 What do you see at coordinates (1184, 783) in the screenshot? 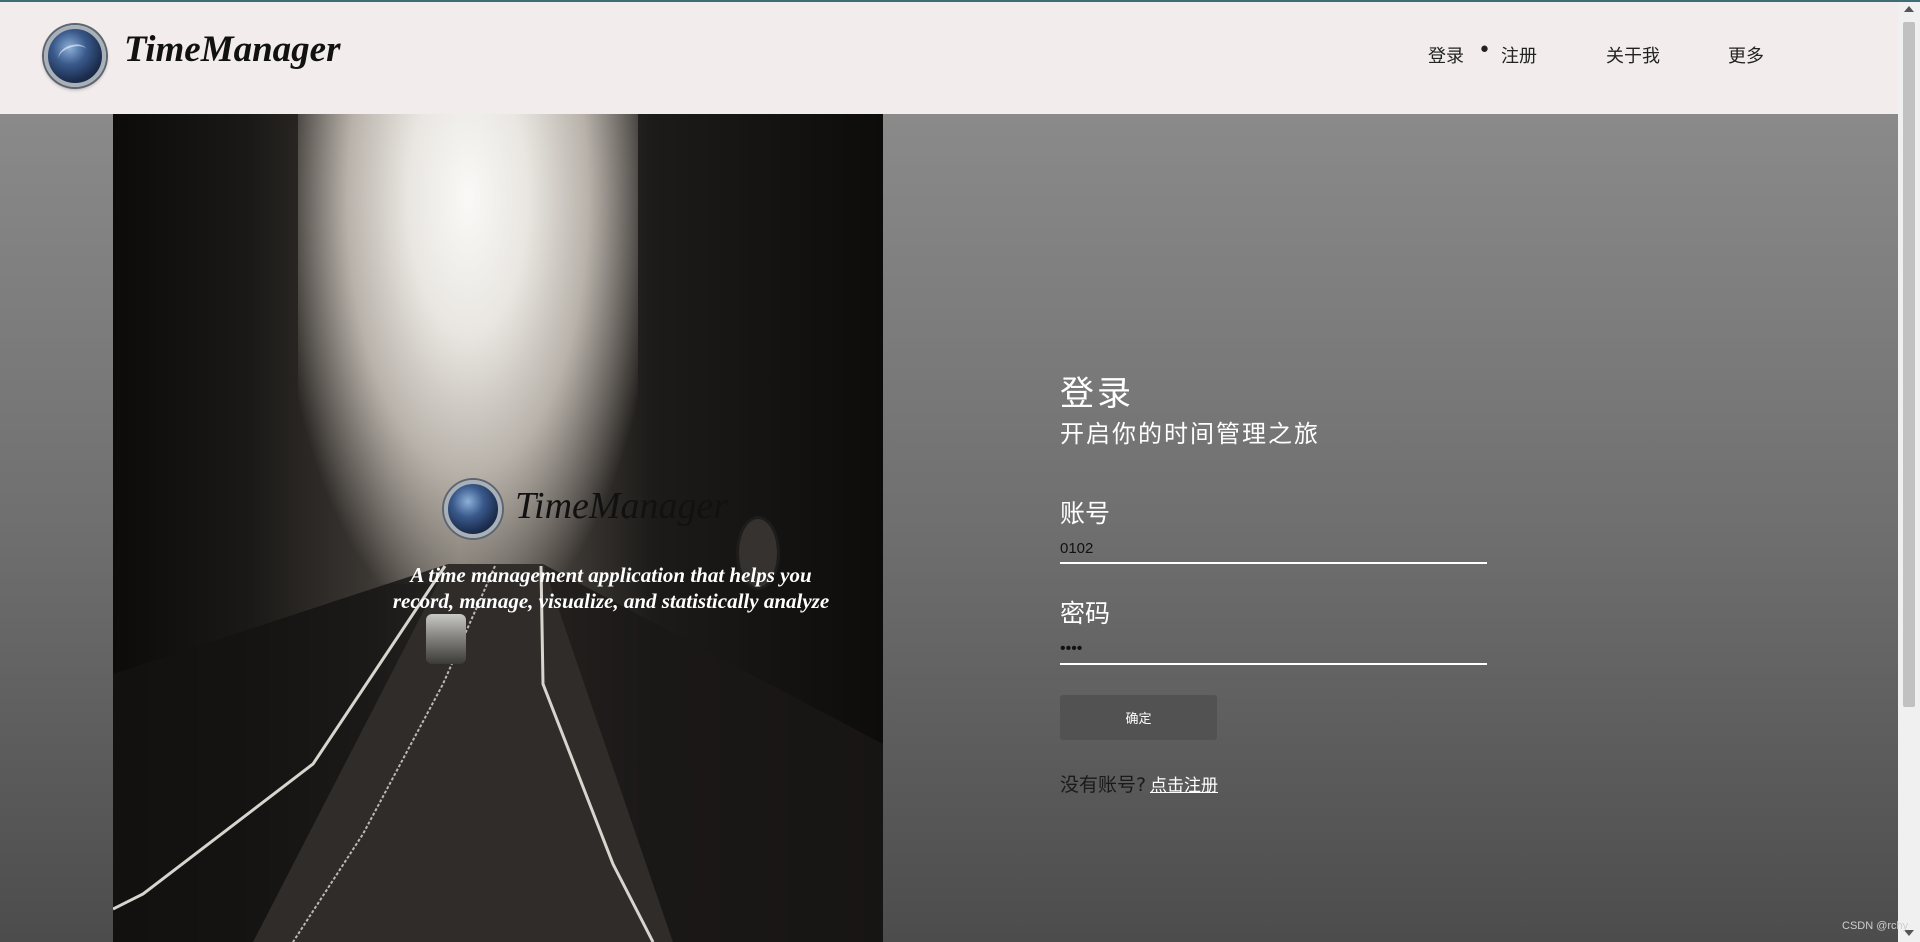
I see `register-link: 点击注册` at bounding box center [1184, 783].